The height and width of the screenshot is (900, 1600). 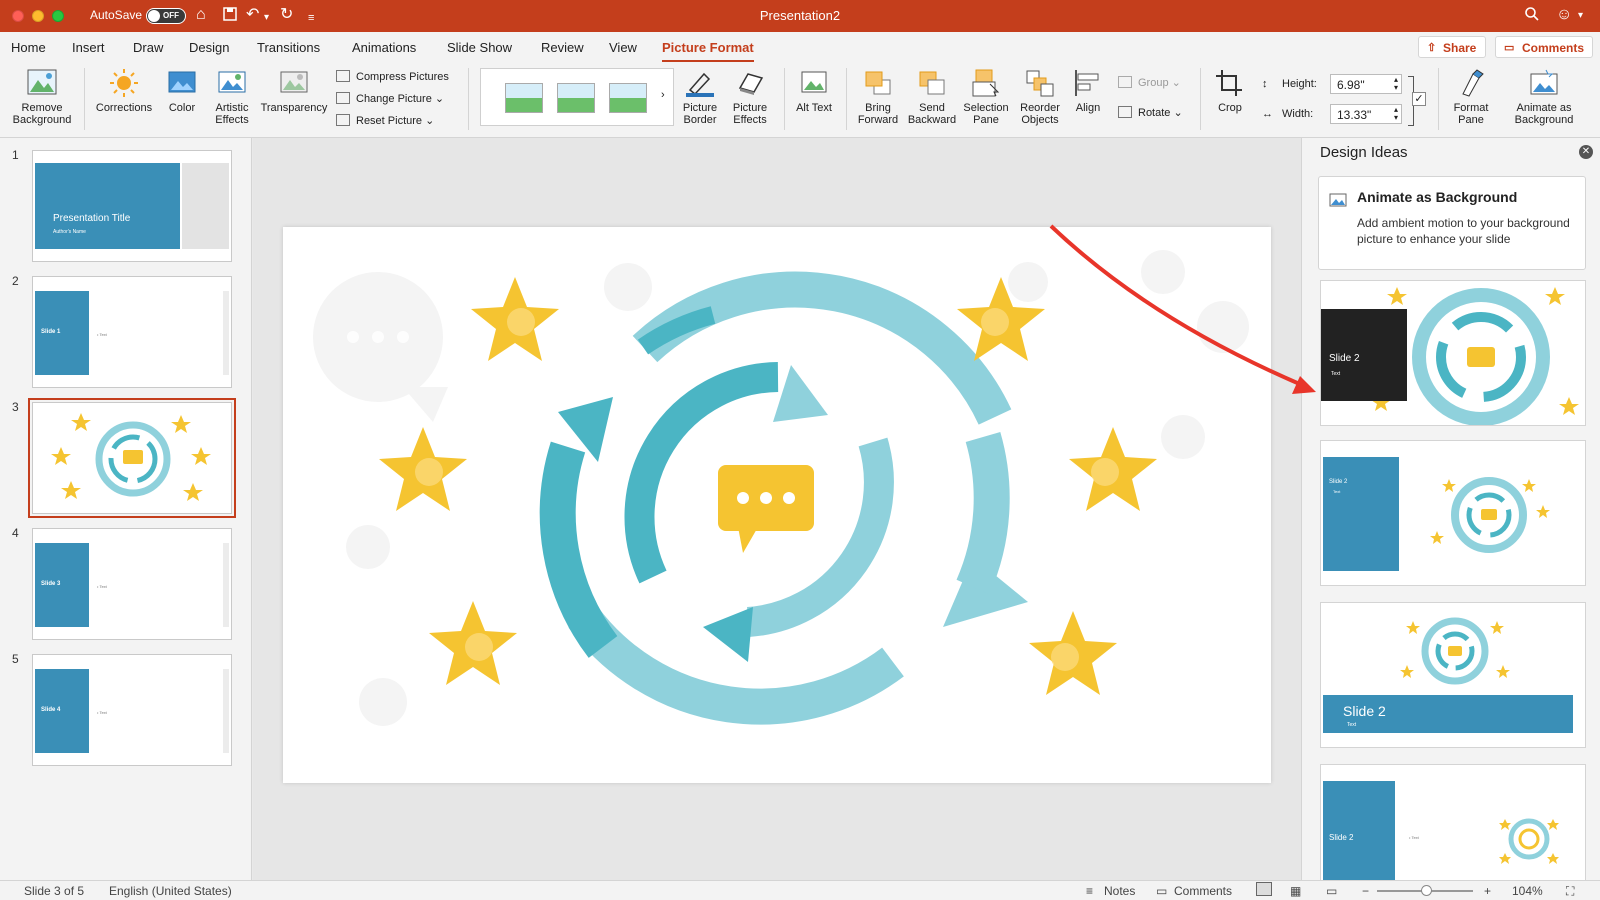 I want to click on reorder-objects-button: Reorder Objects, so click(x=1040, y=97).